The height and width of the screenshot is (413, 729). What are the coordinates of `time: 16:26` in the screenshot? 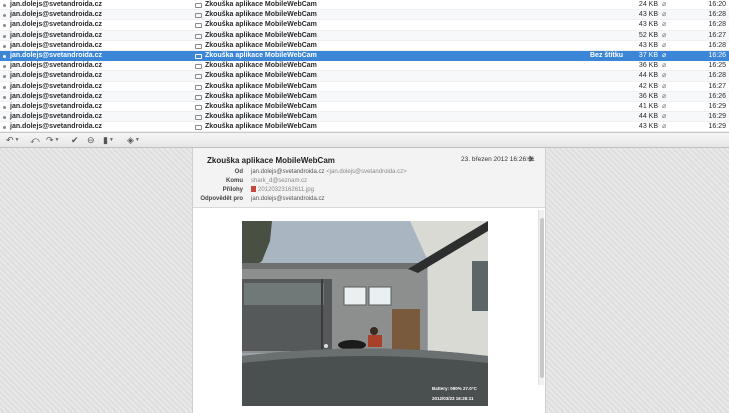 It's located at (717, 96).